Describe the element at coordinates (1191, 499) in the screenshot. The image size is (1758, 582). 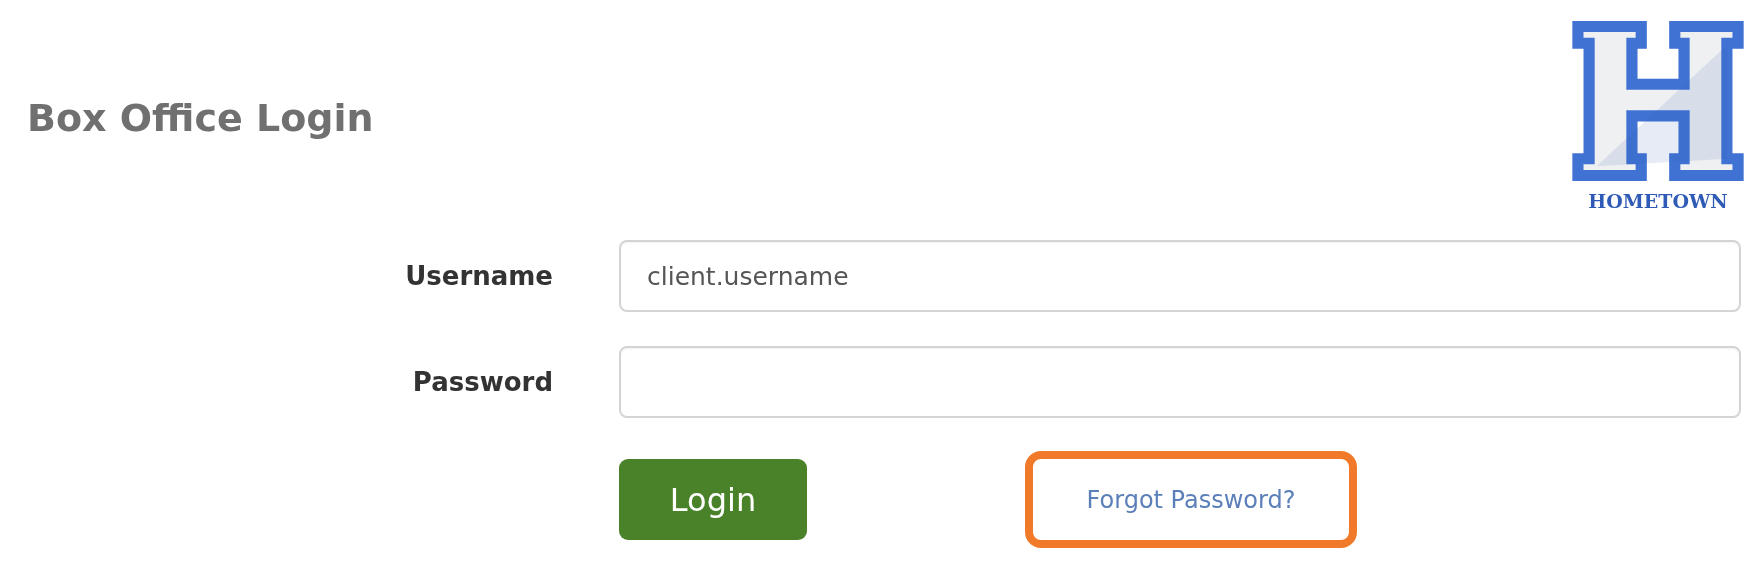
I see `forgot-password-link: Forgot Password?` at that location.